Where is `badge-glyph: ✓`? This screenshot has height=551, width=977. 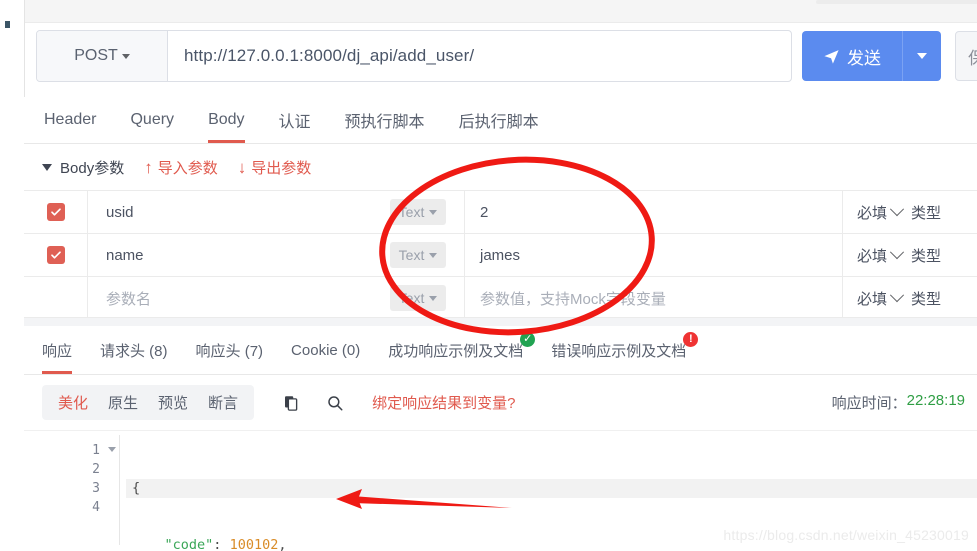 badge-glyph: ✓ is located at coordinates (528, 339).